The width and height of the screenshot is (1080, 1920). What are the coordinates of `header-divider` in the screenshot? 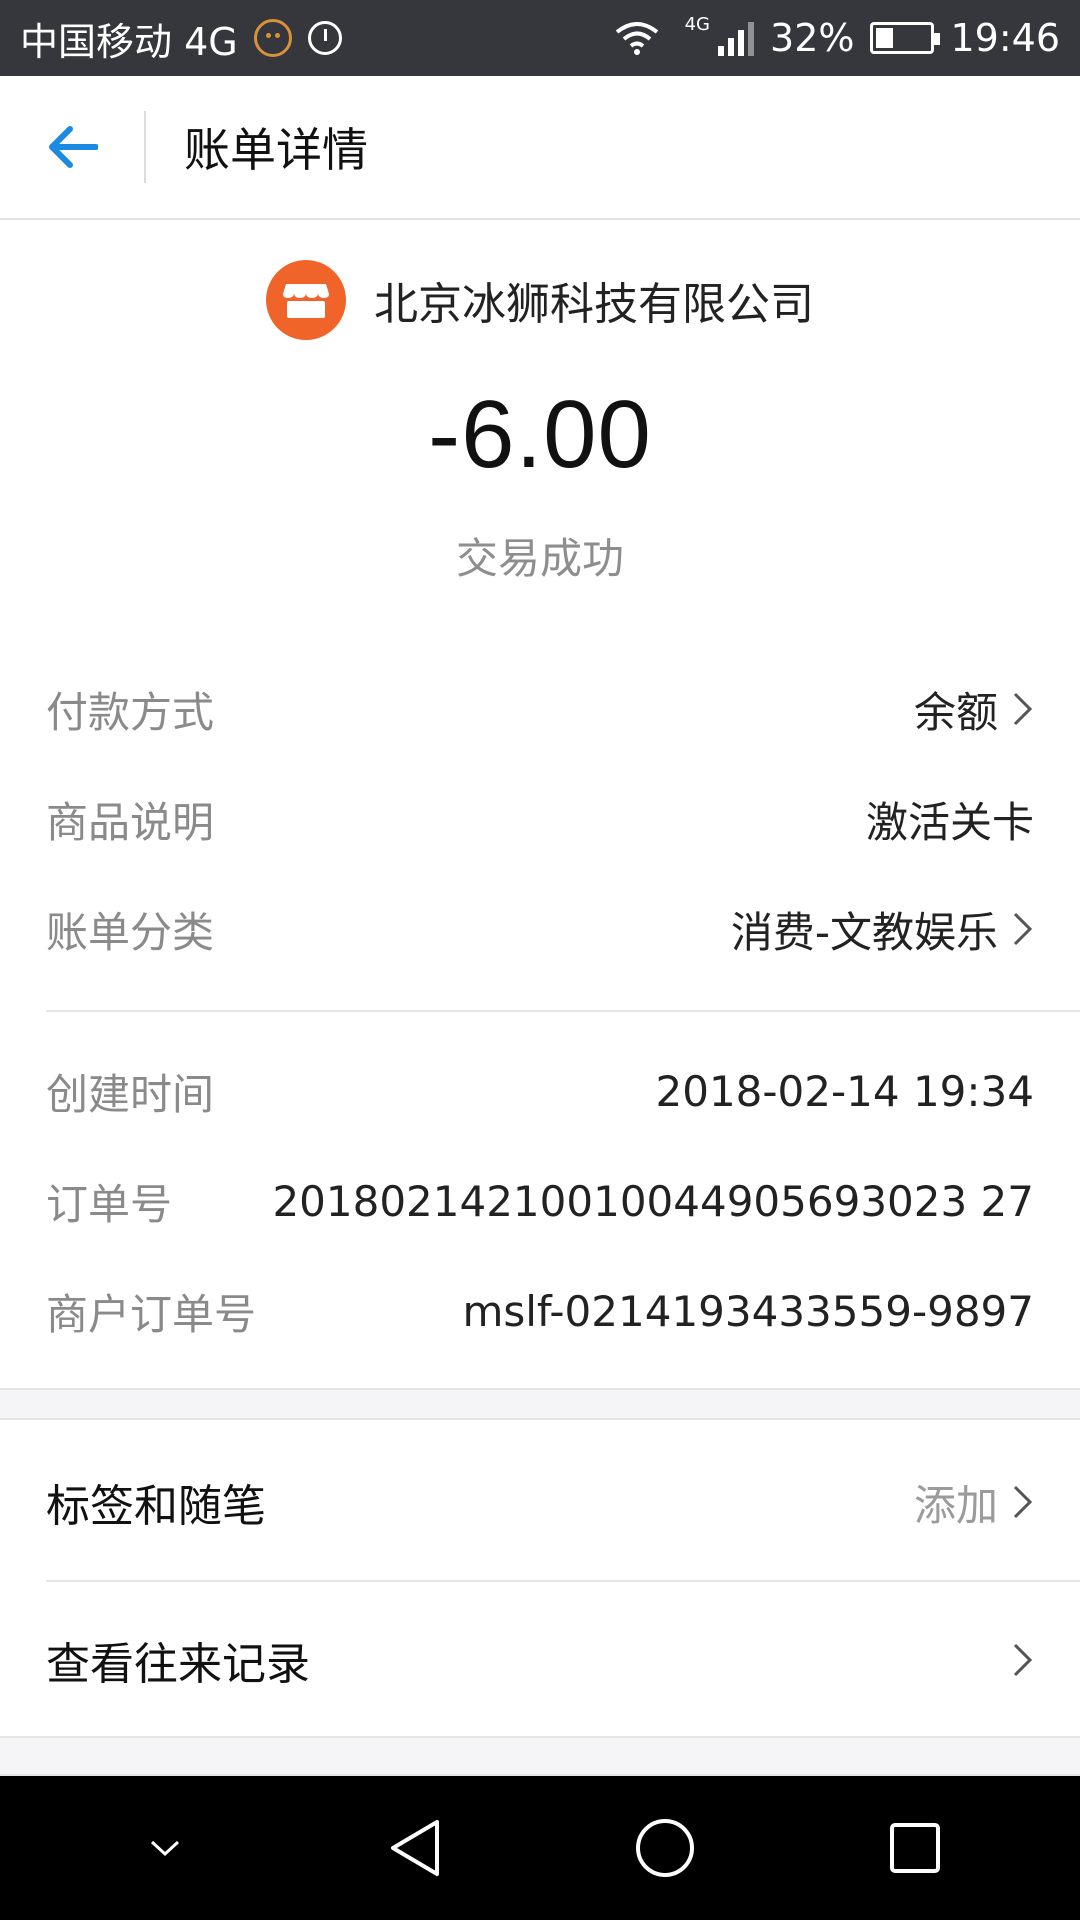 It's located at (145, 147).